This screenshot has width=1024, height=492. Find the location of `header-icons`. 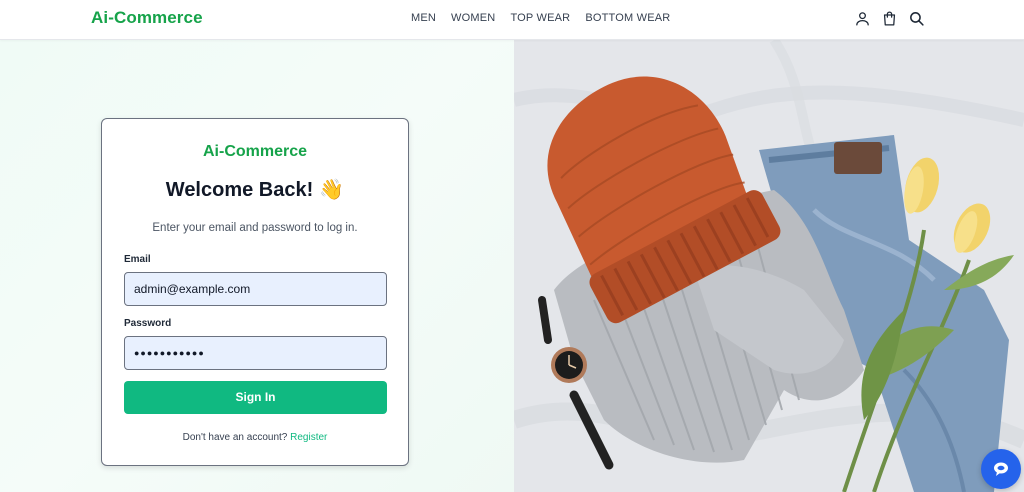

header-icons is located at coordinates (889, 18).